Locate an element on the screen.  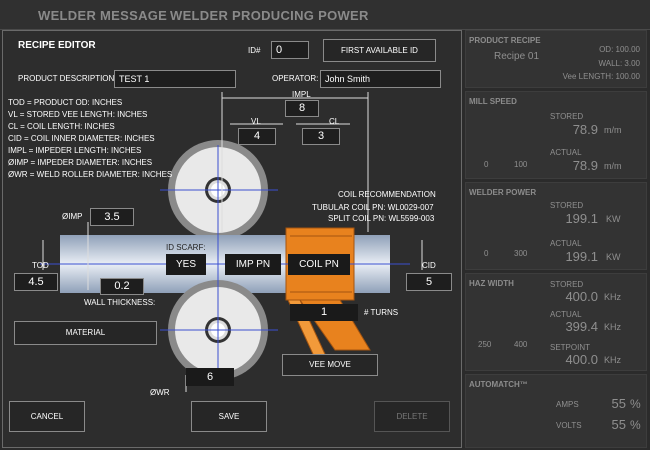
actual-value: 78.9 is located at coordinates (585, 165).